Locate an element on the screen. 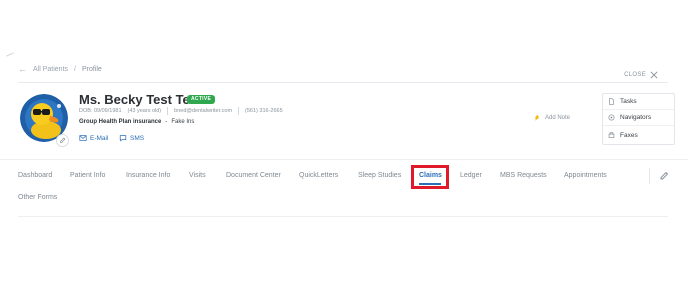 This screenshot has width=688, height=287. tab-other-forms: Other Forms is located at coordinates (37, 197).